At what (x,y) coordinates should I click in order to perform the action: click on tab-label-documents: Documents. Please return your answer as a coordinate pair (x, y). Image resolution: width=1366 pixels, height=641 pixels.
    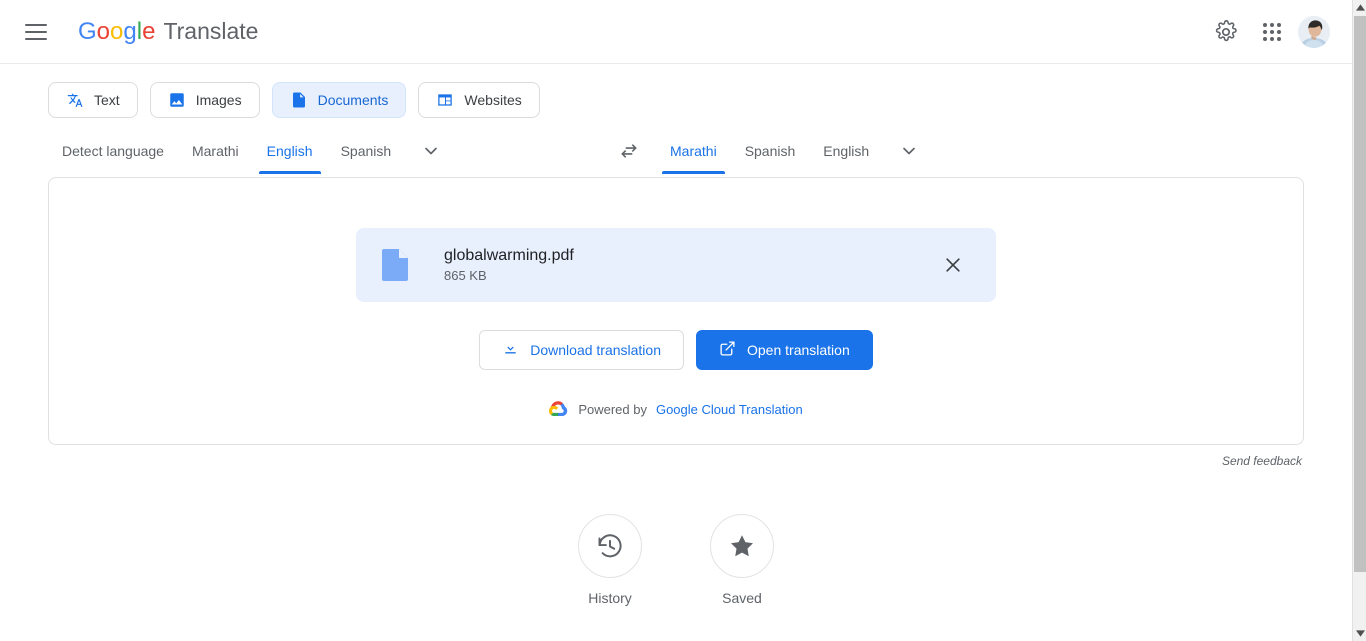
    Looking at the image, I should click on (353, 100).